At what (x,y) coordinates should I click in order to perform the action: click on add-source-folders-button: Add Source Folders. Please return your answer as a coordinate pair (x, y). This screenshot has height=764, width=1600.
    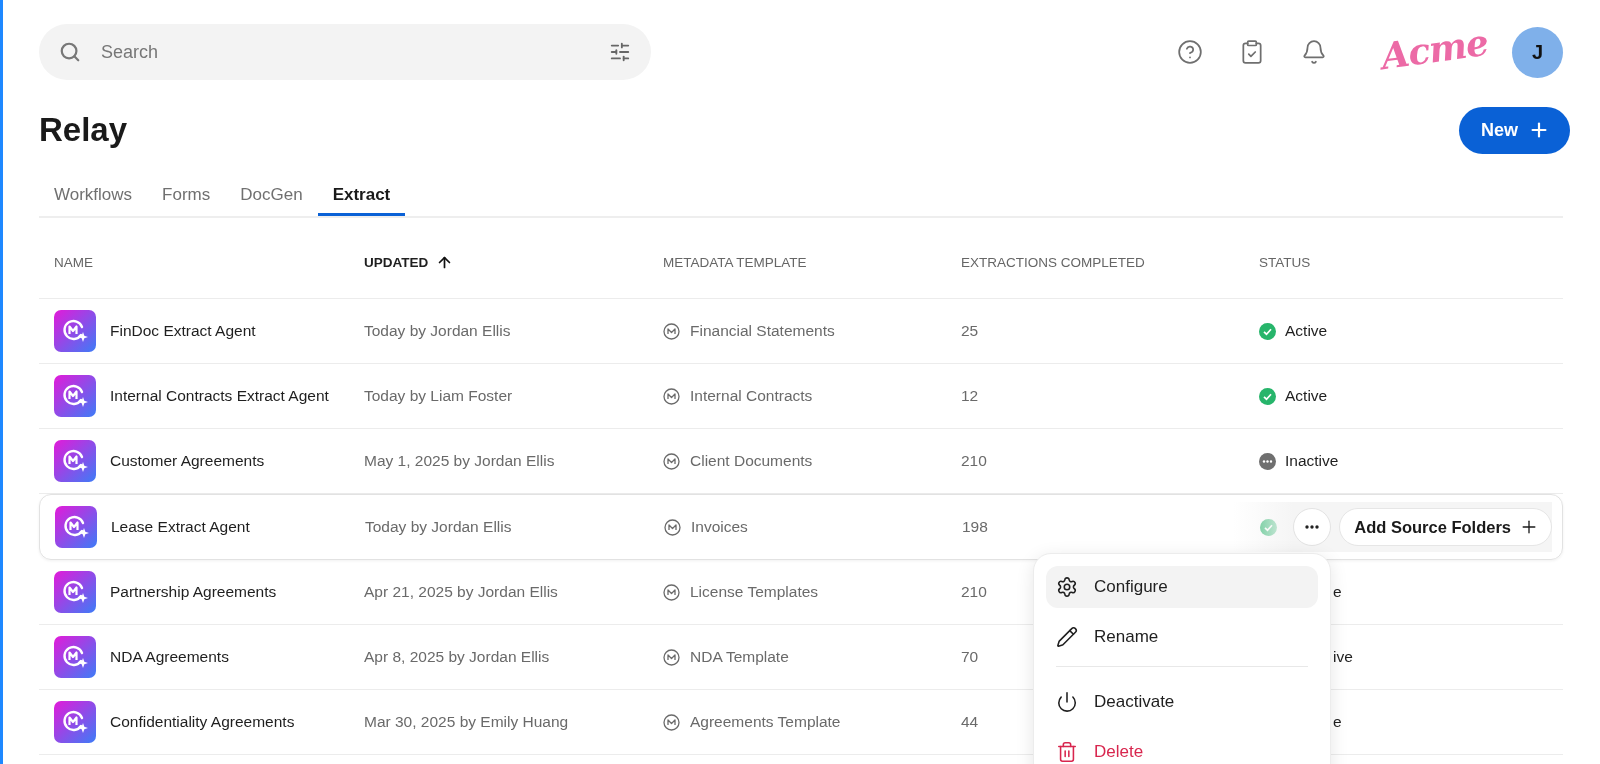
    Looking at the image, I should click on (1445, 527).